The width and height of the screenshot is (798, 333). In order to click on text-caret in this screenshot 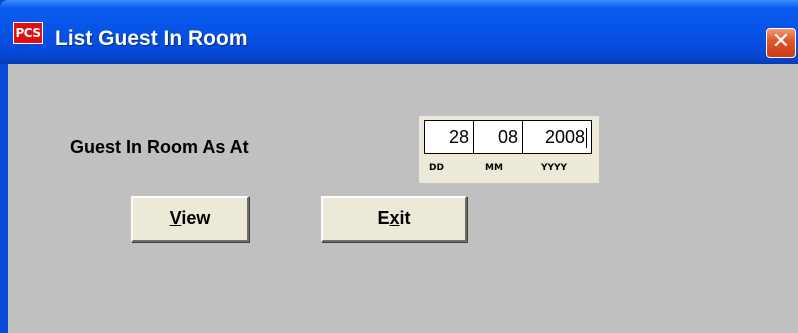, I will do `click(586, 138)`.